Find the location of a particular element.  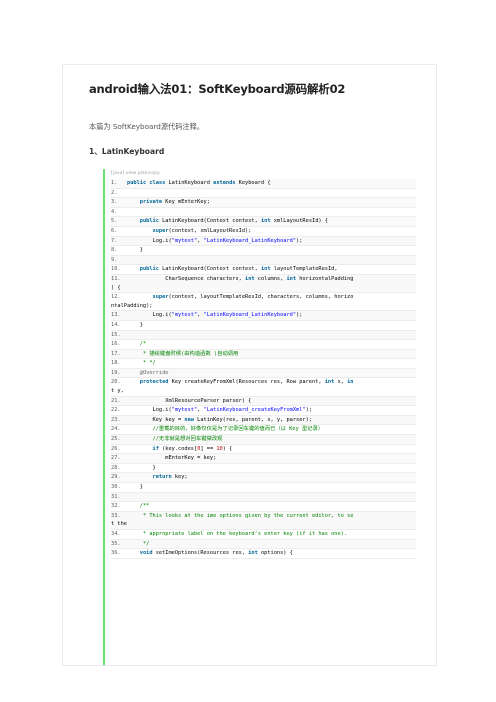

line-number: 2. is located at coordinates (114, 192).